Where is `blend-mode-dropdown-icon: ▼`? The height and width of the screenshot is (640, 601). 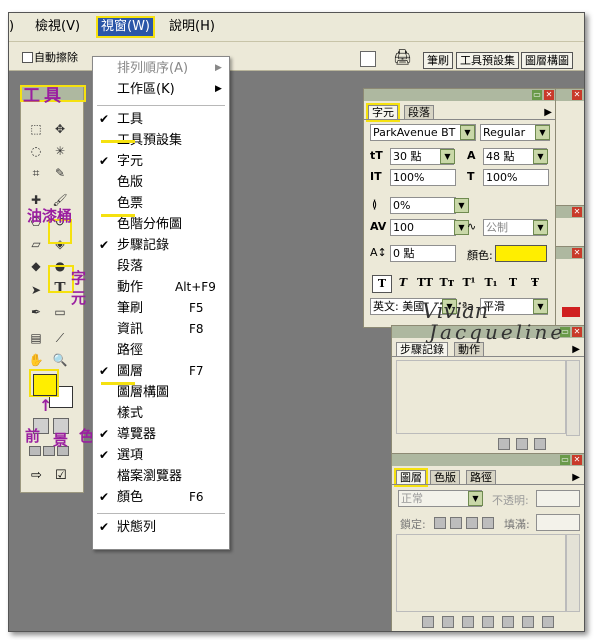
blend-mode-dropdown-icon: ▼ is located at coordinates (475, 498).